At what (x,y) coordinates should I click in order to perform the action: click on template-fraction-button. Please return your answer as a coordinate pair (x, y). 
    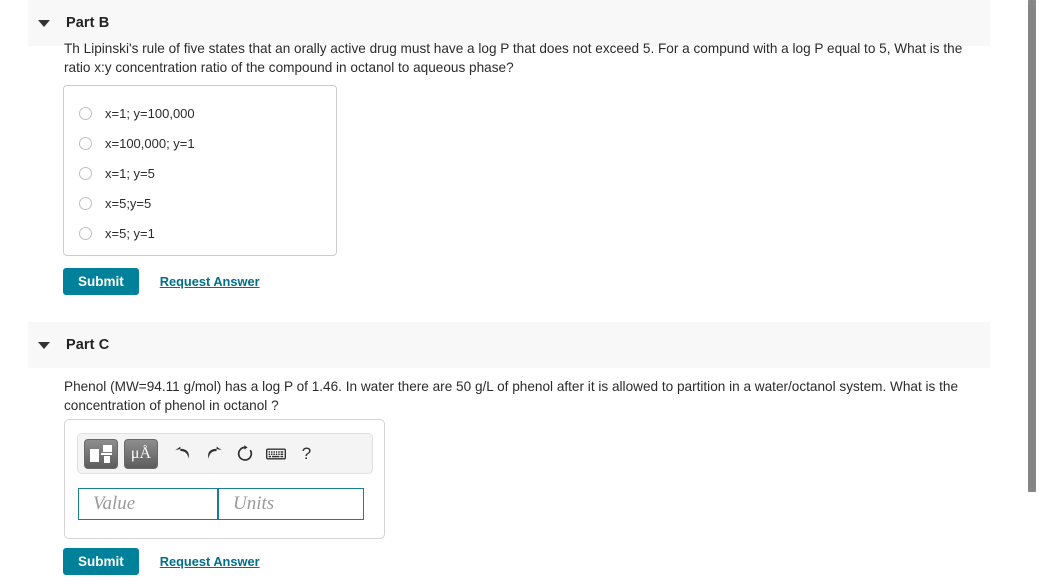
    Looking at the image, I should click on (101, 453).